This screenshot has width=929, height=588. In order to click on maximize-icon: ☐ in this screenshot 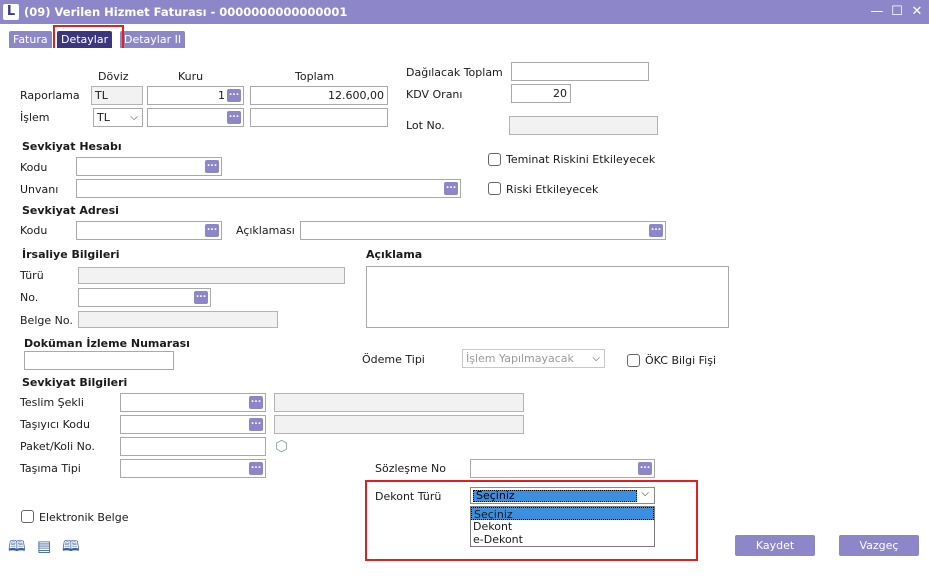, I will do `click(897, 12)`.